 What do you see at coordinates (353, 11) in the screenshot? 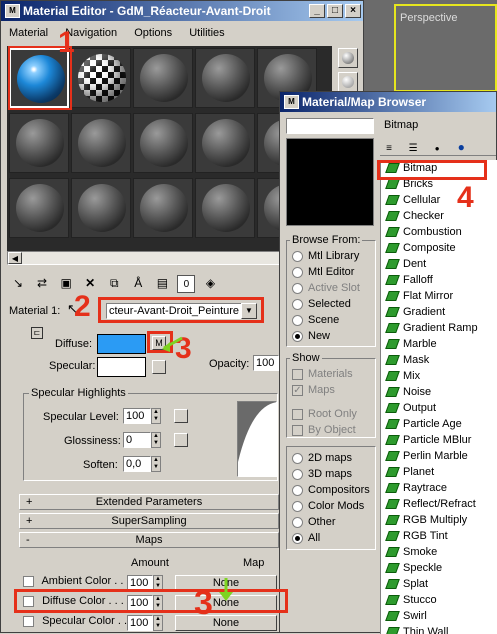
I see `close-button: ×` at bounding box center [353, 11].